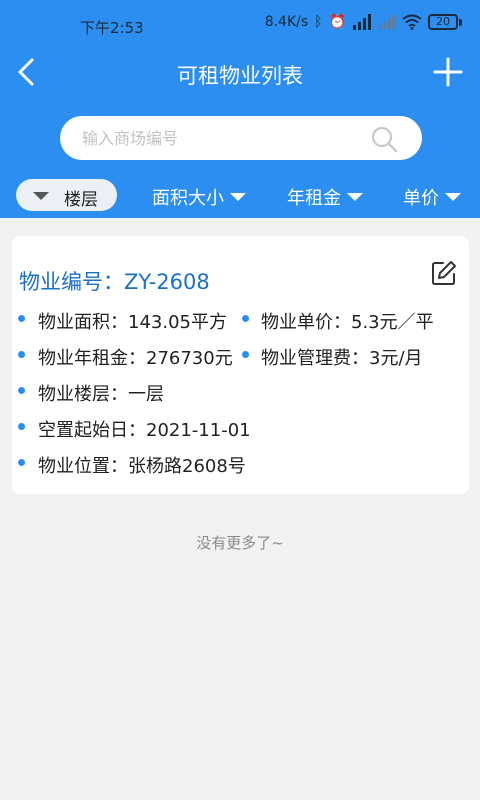 This screenshot has height=800, width=480. I want to click on search-box, so click(241, 138).